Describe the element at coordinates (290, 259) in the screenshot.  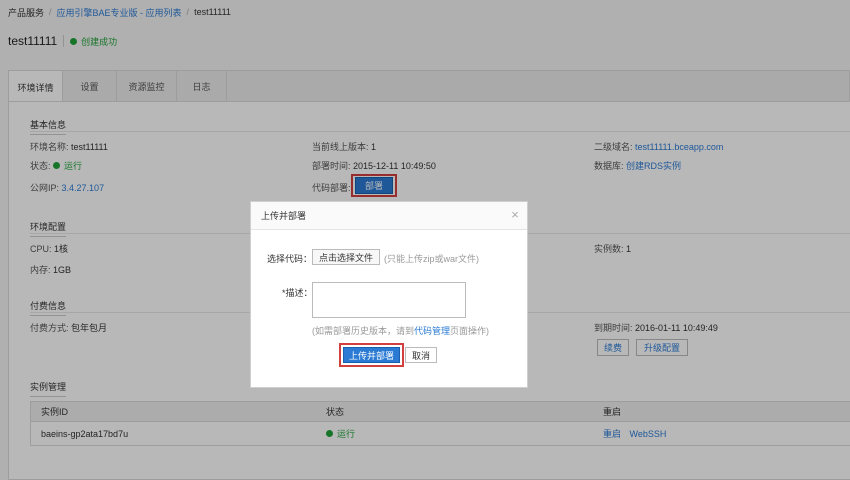
I see `code-label: 选择代码：` at that location.